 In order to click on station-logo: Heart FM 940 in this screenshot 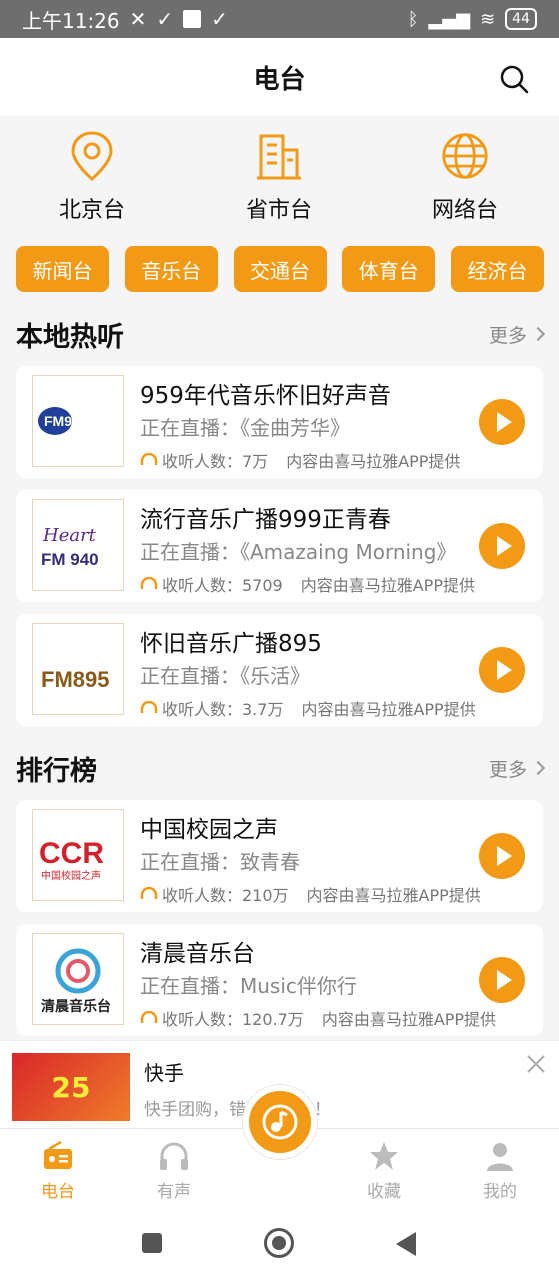, I will do `click(78, 545)`.